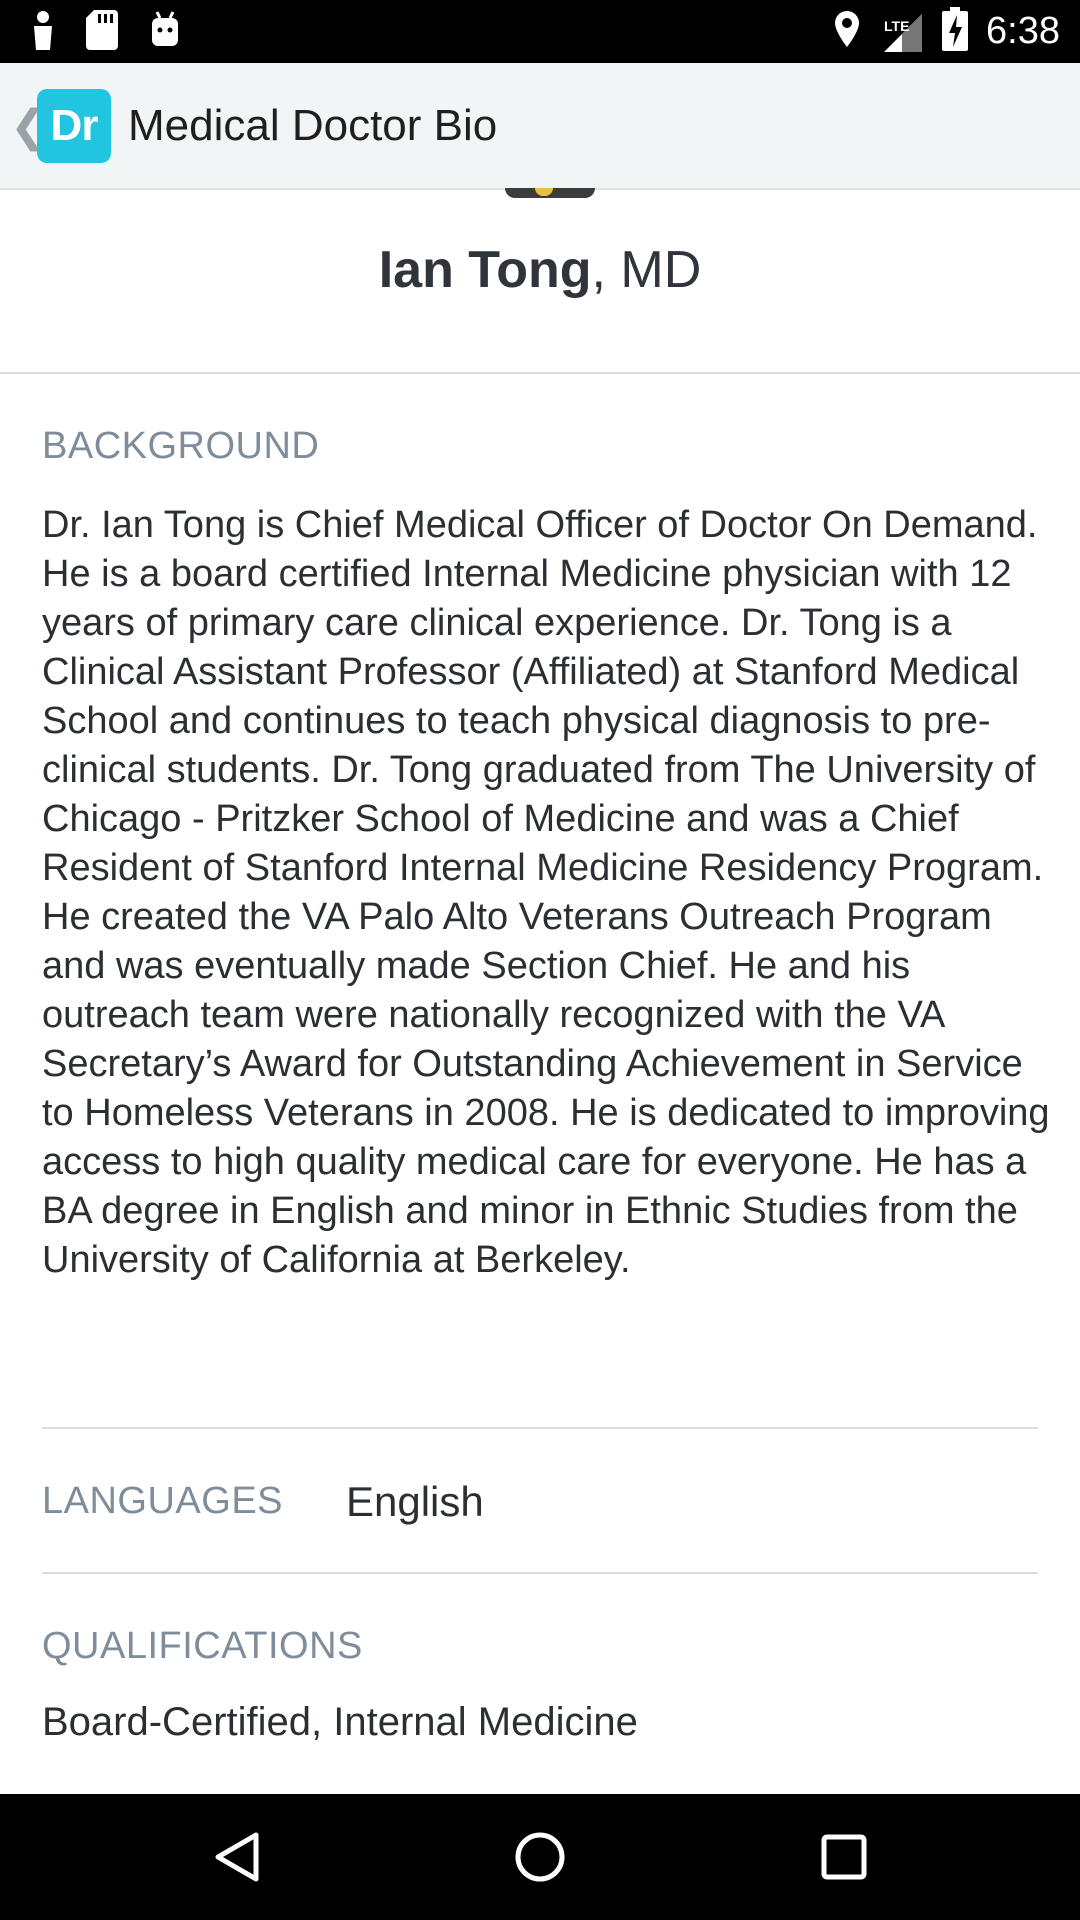  I want to click on status-time: 6:38, so click(1023, 31).